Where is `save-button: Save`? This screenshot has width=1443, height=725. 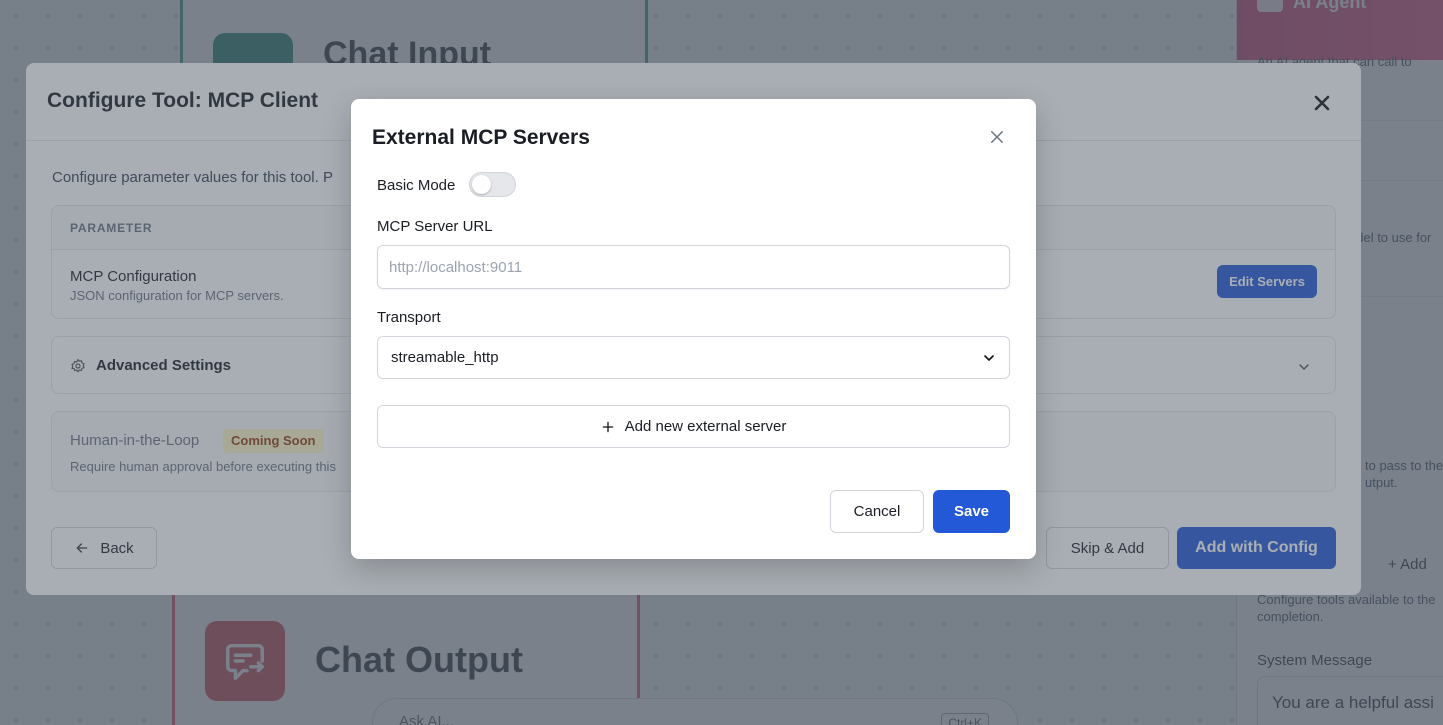 save-button: Save is located at coordinates (971, 511).